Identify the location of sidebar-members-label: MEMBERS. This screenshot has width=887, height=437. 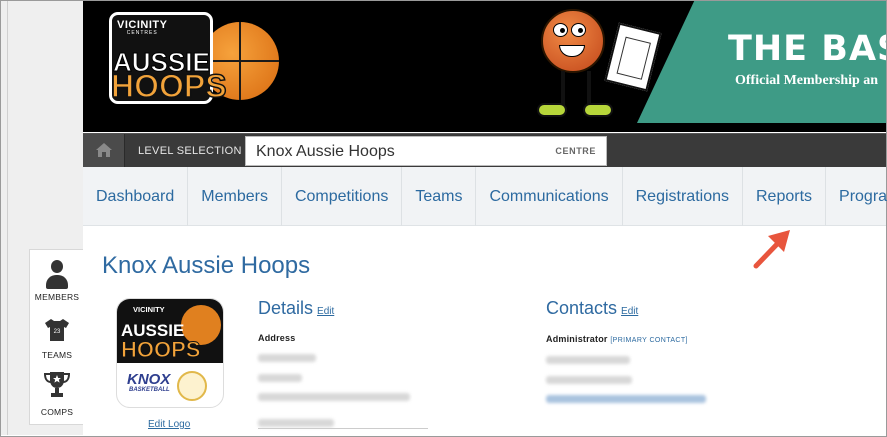
(57, 297).